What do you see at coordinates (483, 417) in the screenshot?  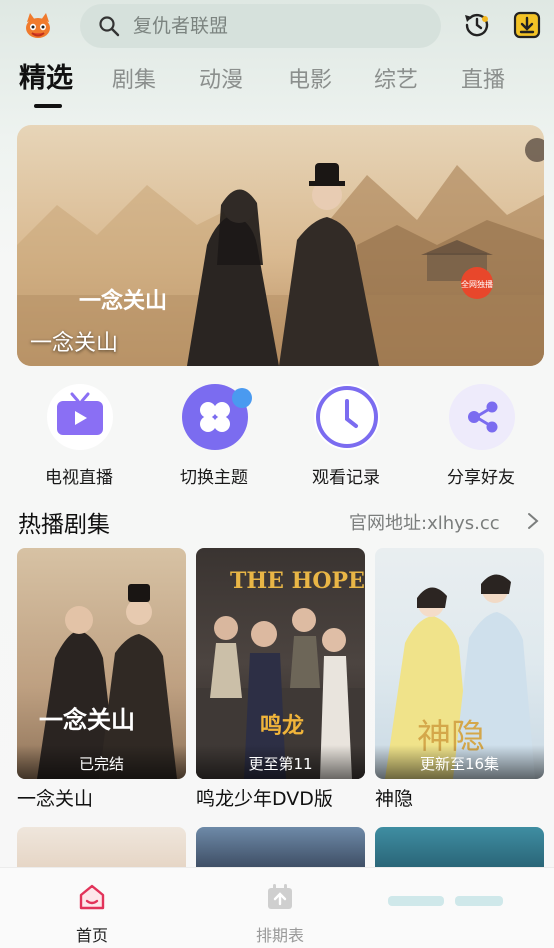 I see `share-icon` at bounding box center [483, 417].